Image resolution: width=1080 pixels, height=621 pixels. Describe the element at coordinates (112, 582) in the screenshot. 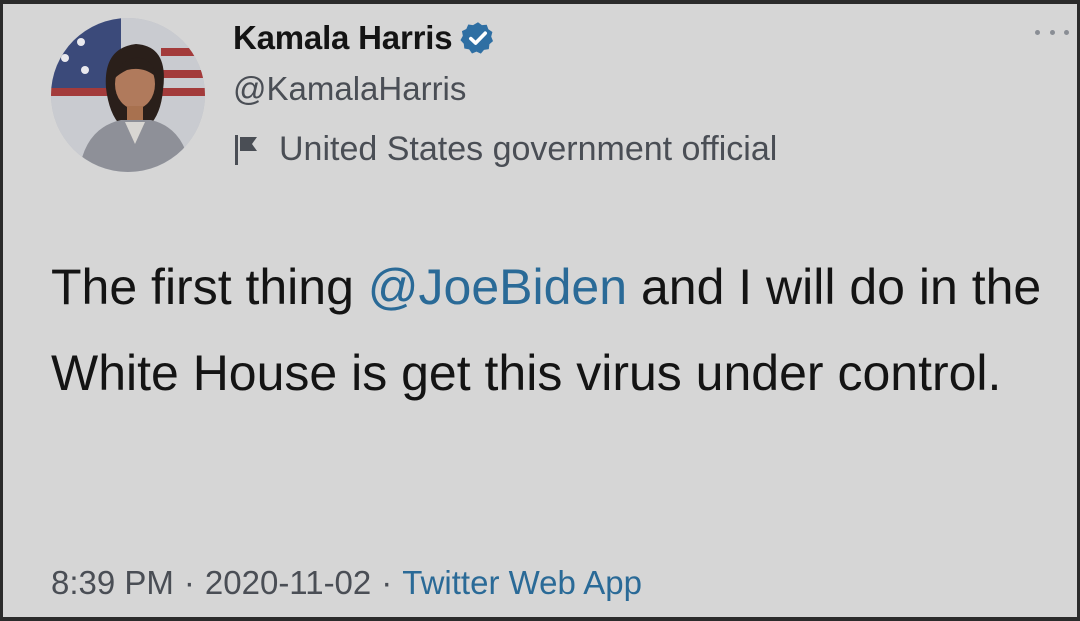

I see `tweet-time: 8:39 PM` at that location.